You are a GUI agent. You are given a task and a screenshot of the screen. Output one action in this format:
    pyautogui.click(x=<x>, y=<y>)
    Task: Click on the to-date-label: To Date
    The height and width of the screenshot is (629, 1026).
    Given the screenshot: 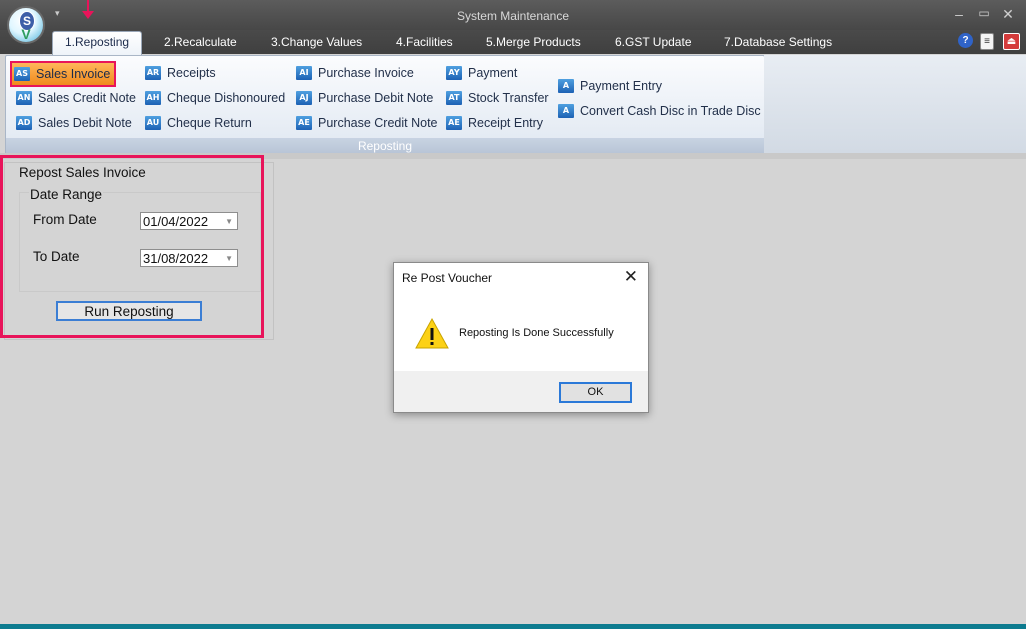 What is the action you would take?
    pyautogui.click(x=56, y=256)
    